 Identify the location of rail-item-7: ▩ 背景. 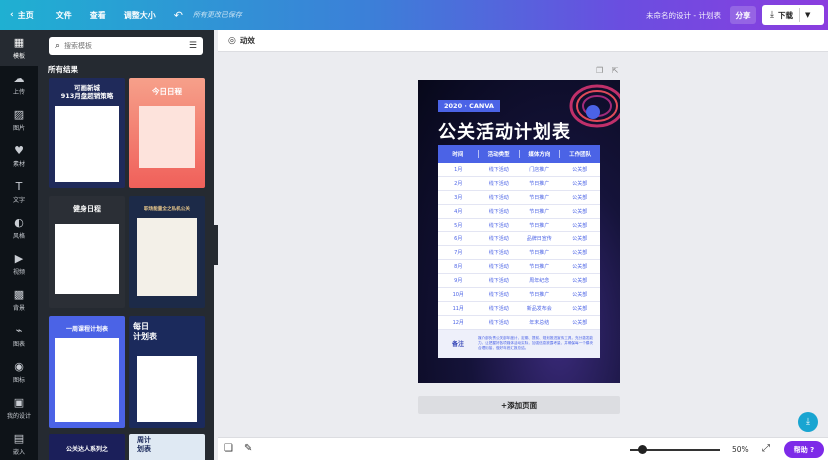
(19, 300).